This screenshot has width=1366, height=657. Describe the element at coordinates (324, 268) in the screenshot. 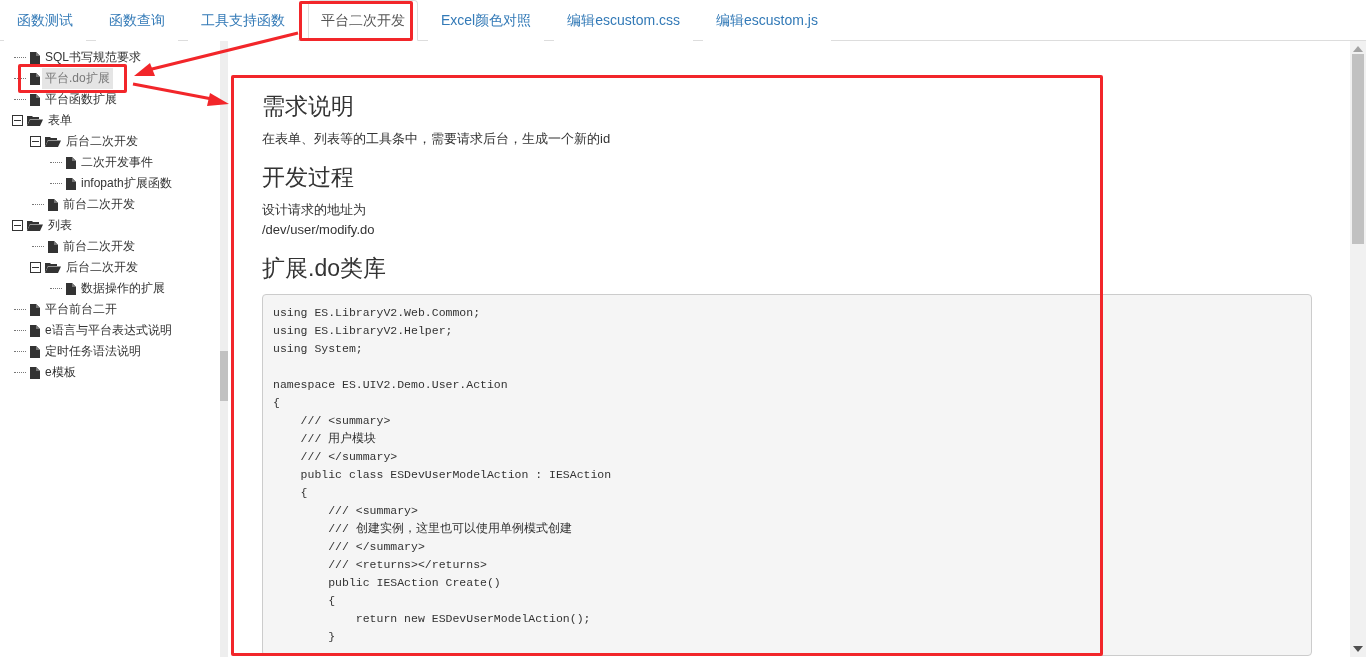

I see `section-heading: 扩展.do类库` at that location.